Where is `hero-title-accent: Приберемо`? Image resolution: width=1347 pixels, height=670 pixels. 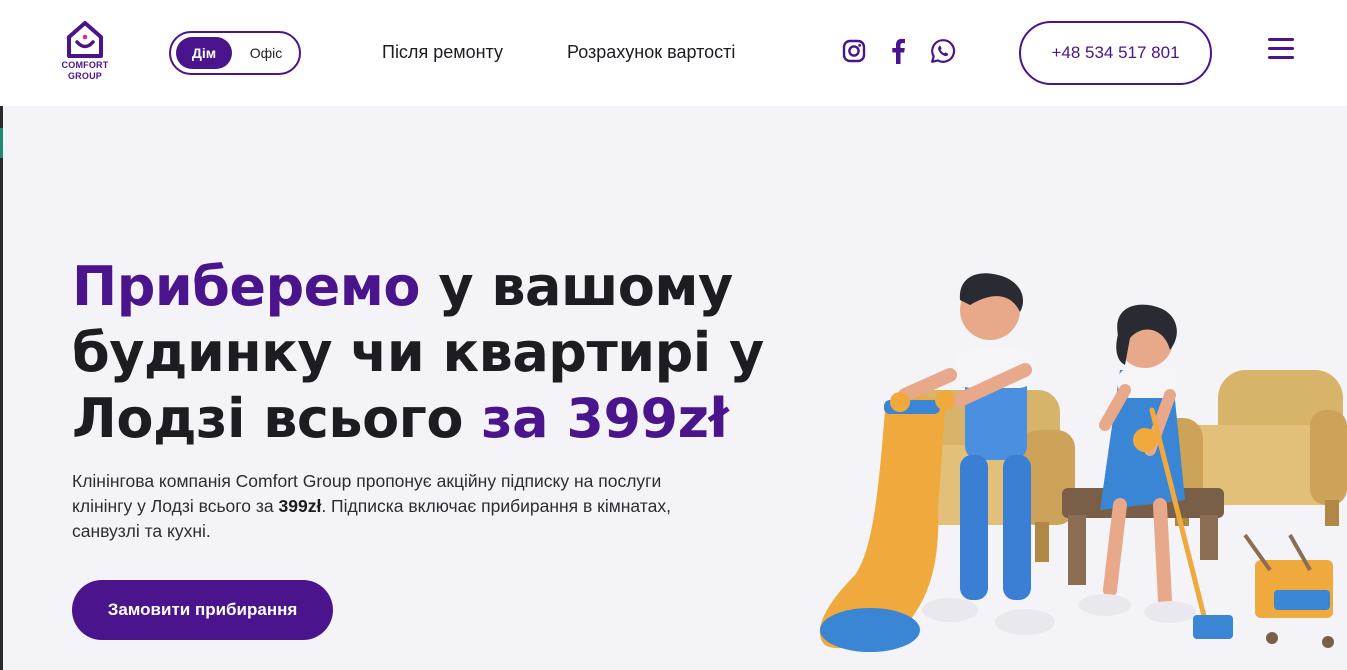 hero-title-accent: Приберемо is located at coordinates (246, 286).